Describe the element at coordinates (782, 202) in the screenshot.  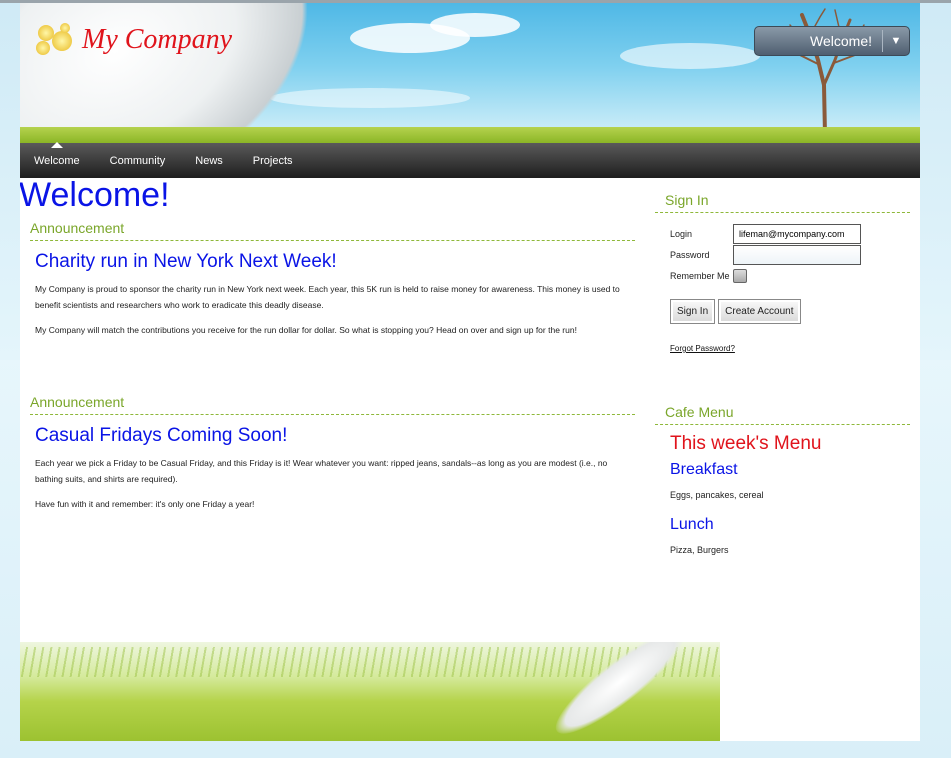
I see `sign-in-heading: Sign In` at that location.